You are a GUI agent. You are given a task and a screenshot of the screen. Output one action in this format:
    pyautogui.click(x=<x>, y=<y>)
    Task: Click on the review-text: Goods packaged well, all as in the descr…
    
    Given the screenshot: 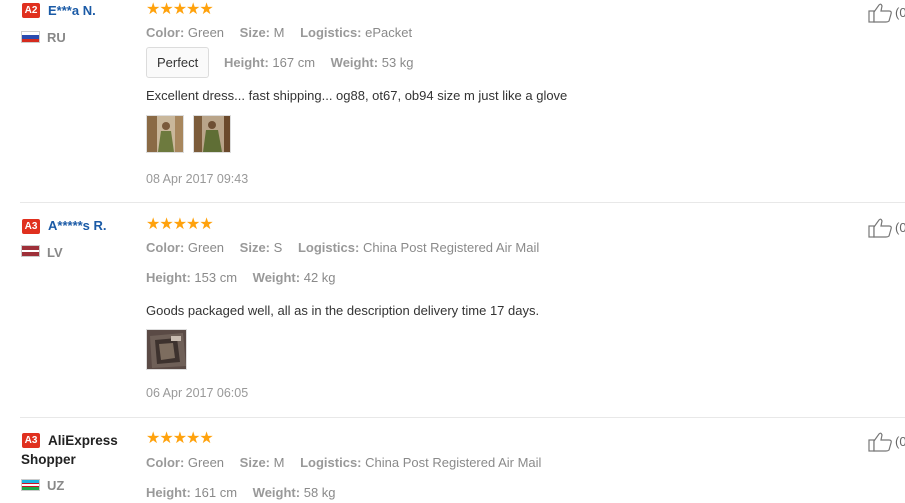 What is the action you would take?
    pyautogui.click(x=343, y=310)
    